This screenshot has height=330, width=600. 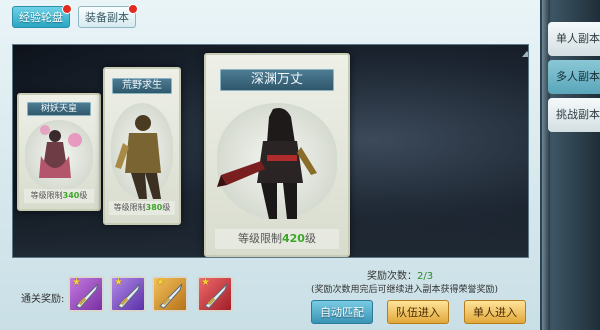 I want to click on side-tab-label: 挑战副本, so click(x=578, y=114).